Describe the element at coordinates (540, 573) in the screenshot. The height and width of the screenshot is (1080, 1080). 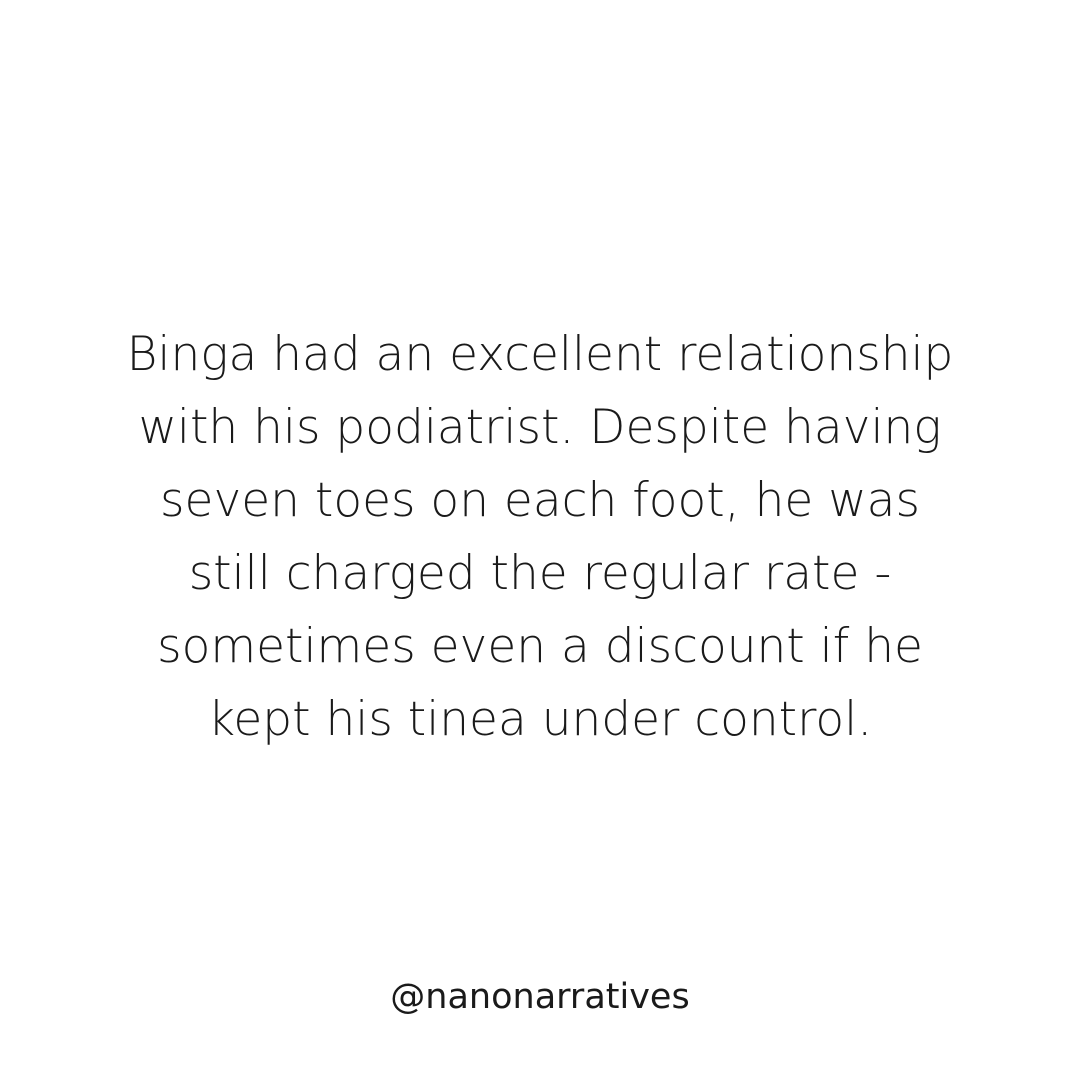
I see `story-line: still charged the regular rate -` at that location.